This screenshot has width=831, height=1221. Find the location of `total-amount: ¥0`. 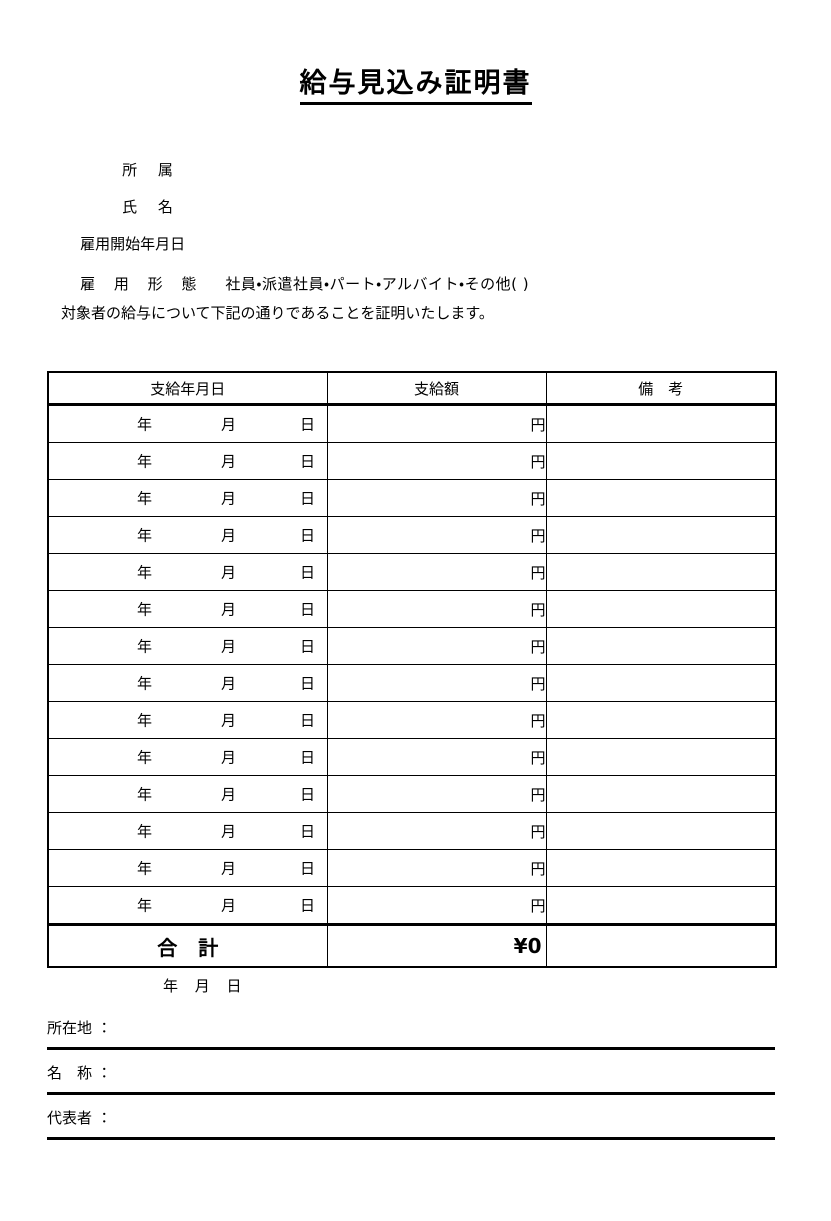

total-amount: ¥0 is located at coordinates (436, 945).